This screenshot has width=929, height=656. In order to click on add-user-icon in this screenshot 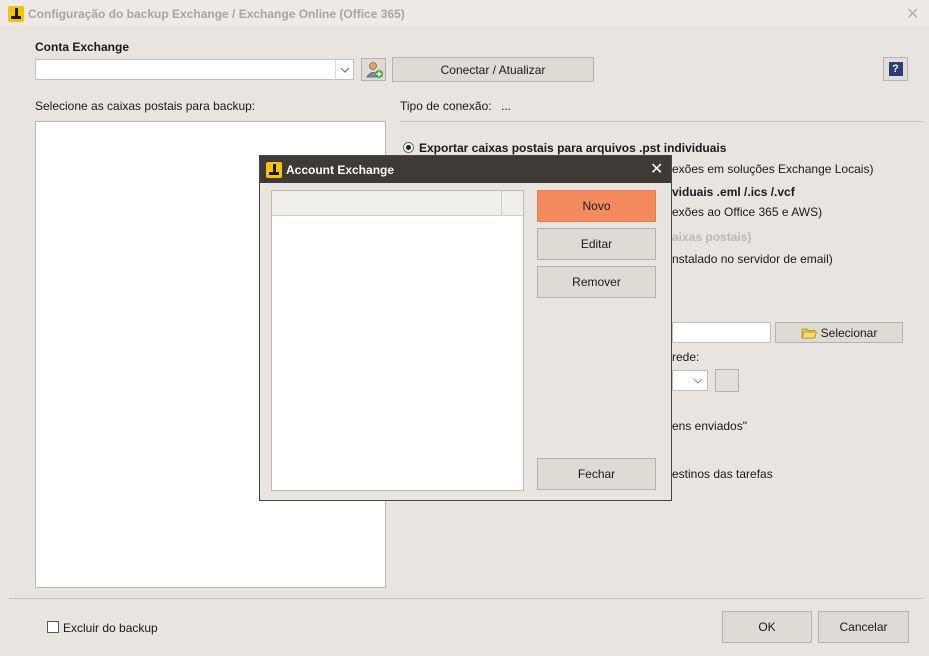, I will do `click(374, 69)`.